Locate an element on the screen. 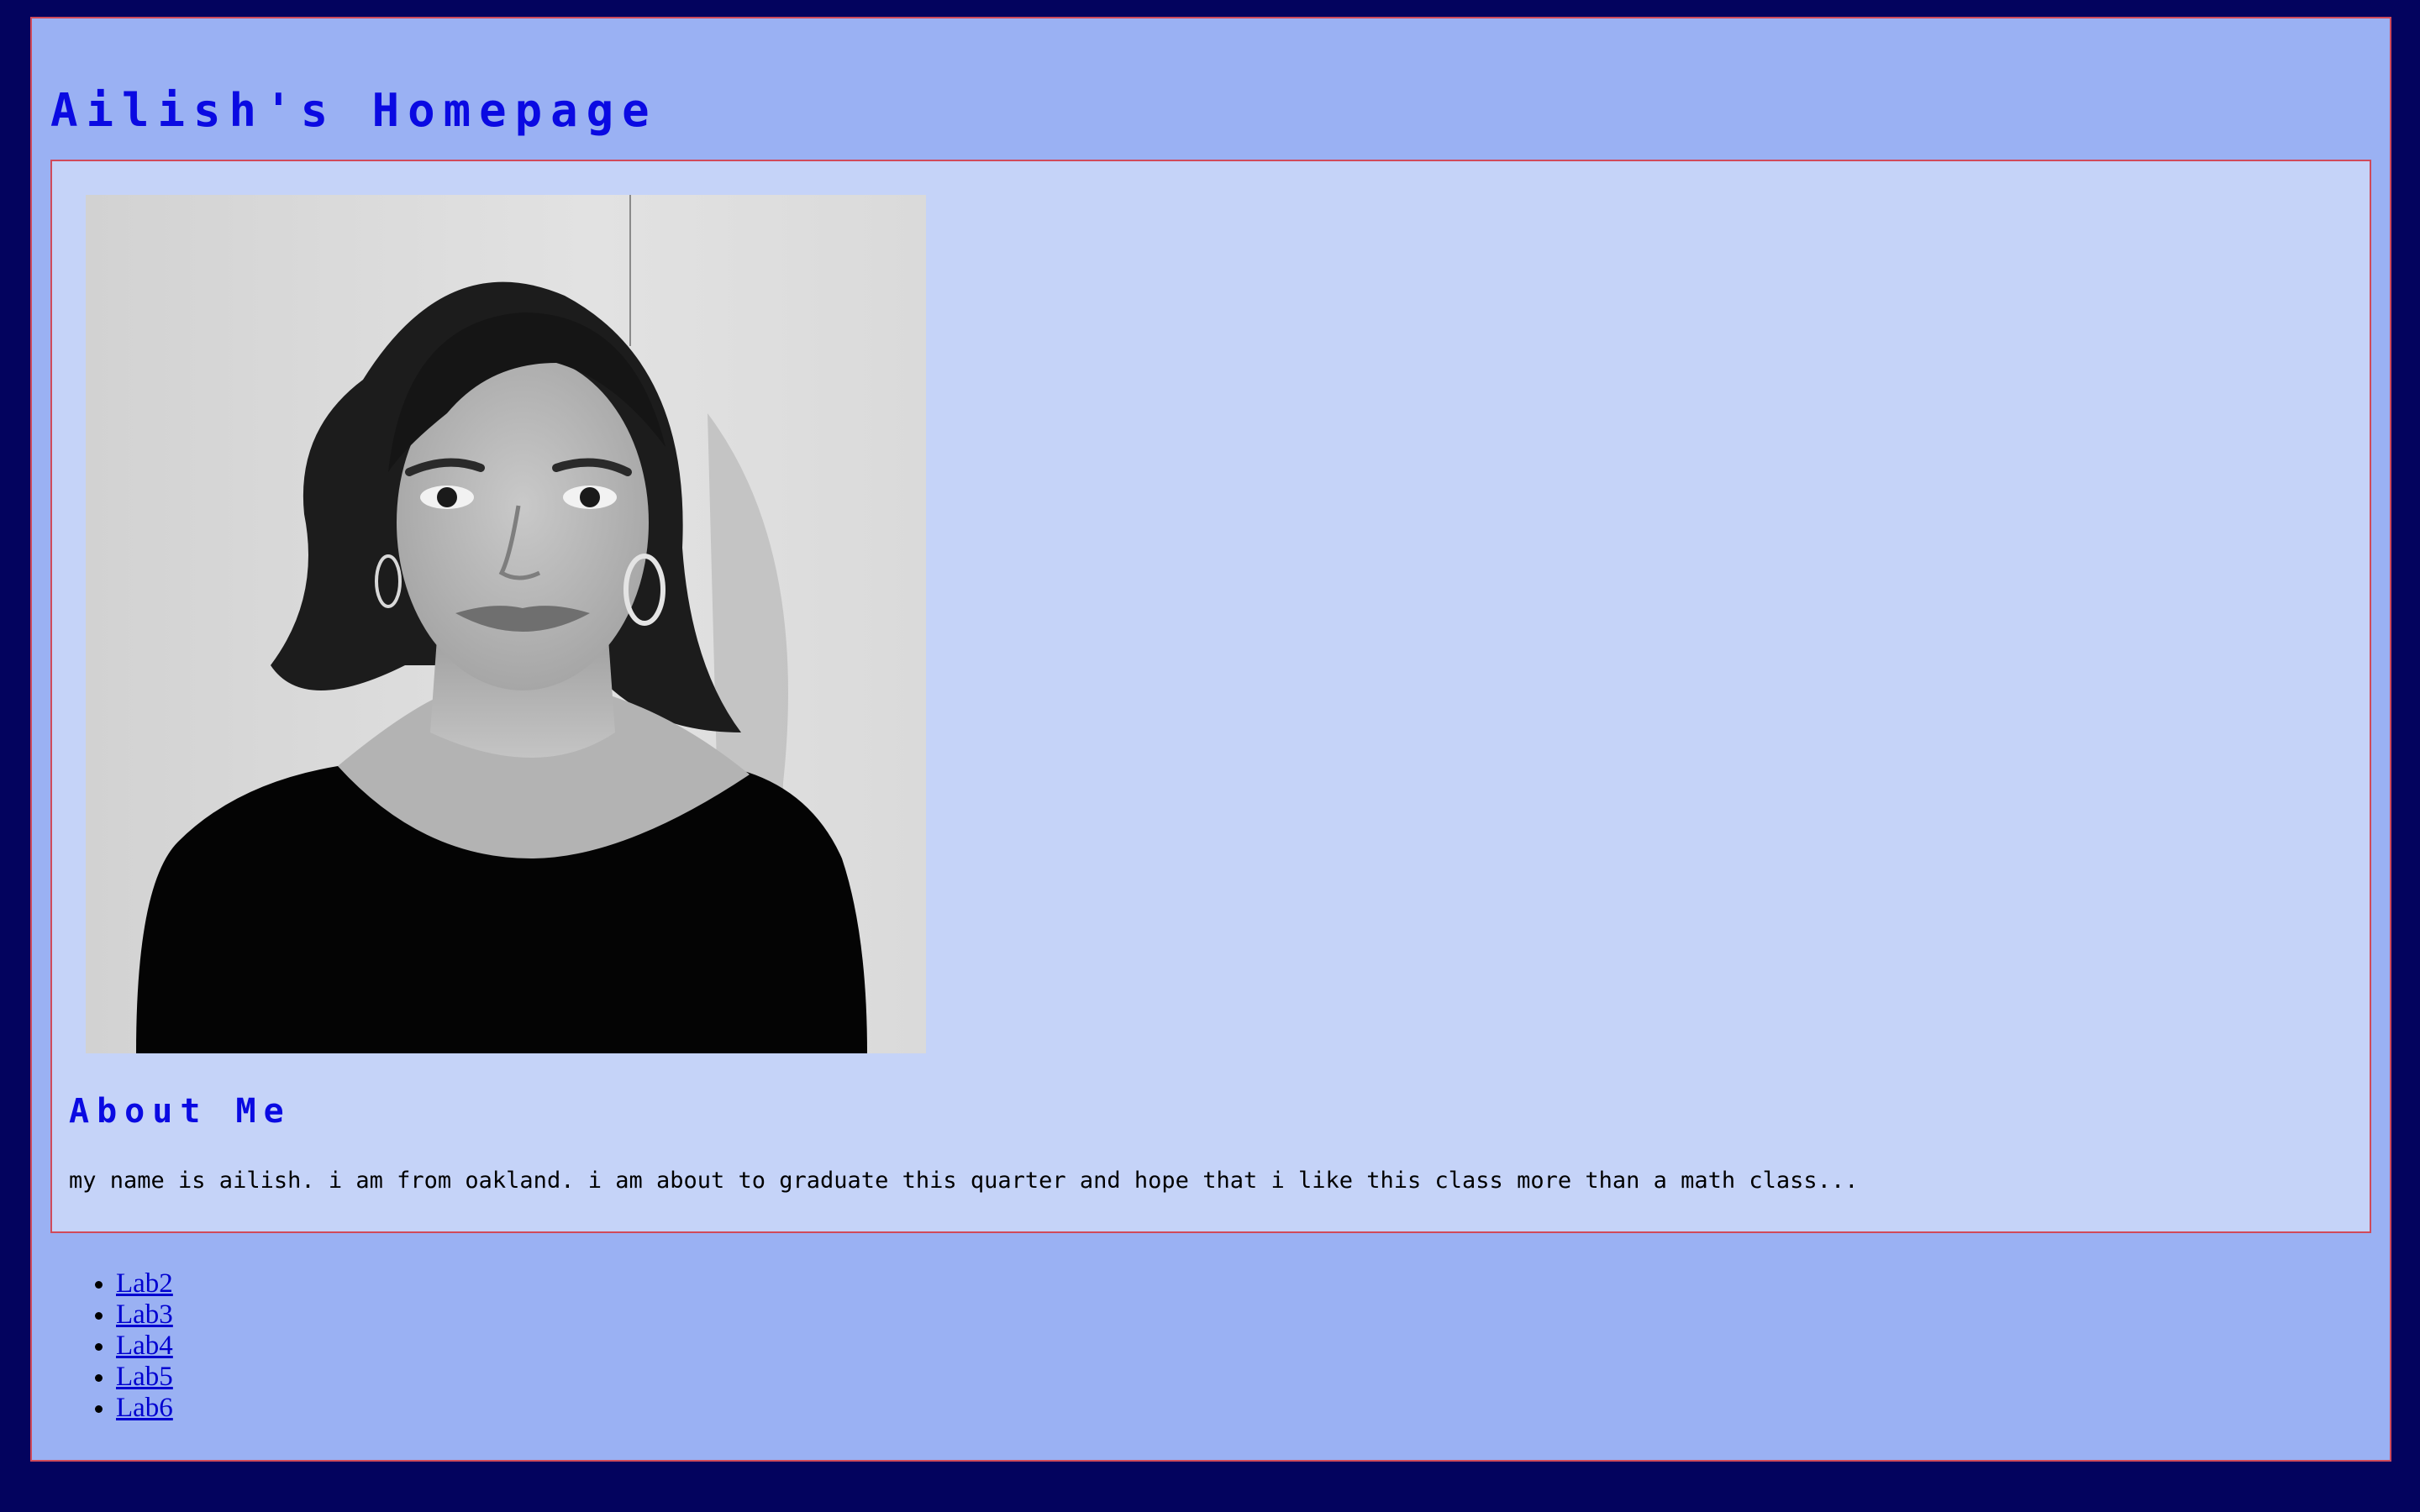  lab3-link: Lab3 is located at coordinates (144, 1314).